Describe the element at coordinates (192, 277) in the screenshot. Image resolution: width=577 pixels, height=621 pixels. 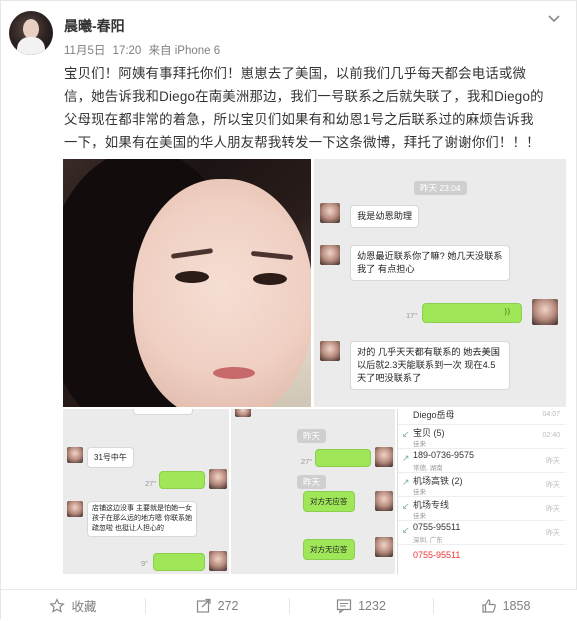
I see `photo-eye-left` at that location.